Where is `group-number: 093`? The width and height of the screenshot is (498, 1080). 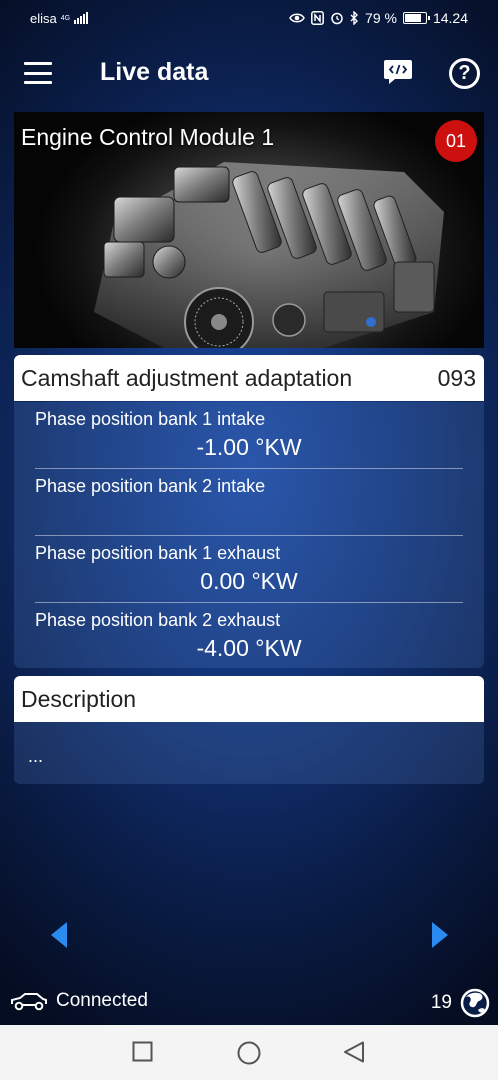 group-number: 093 is located at coordinates (456, 377).